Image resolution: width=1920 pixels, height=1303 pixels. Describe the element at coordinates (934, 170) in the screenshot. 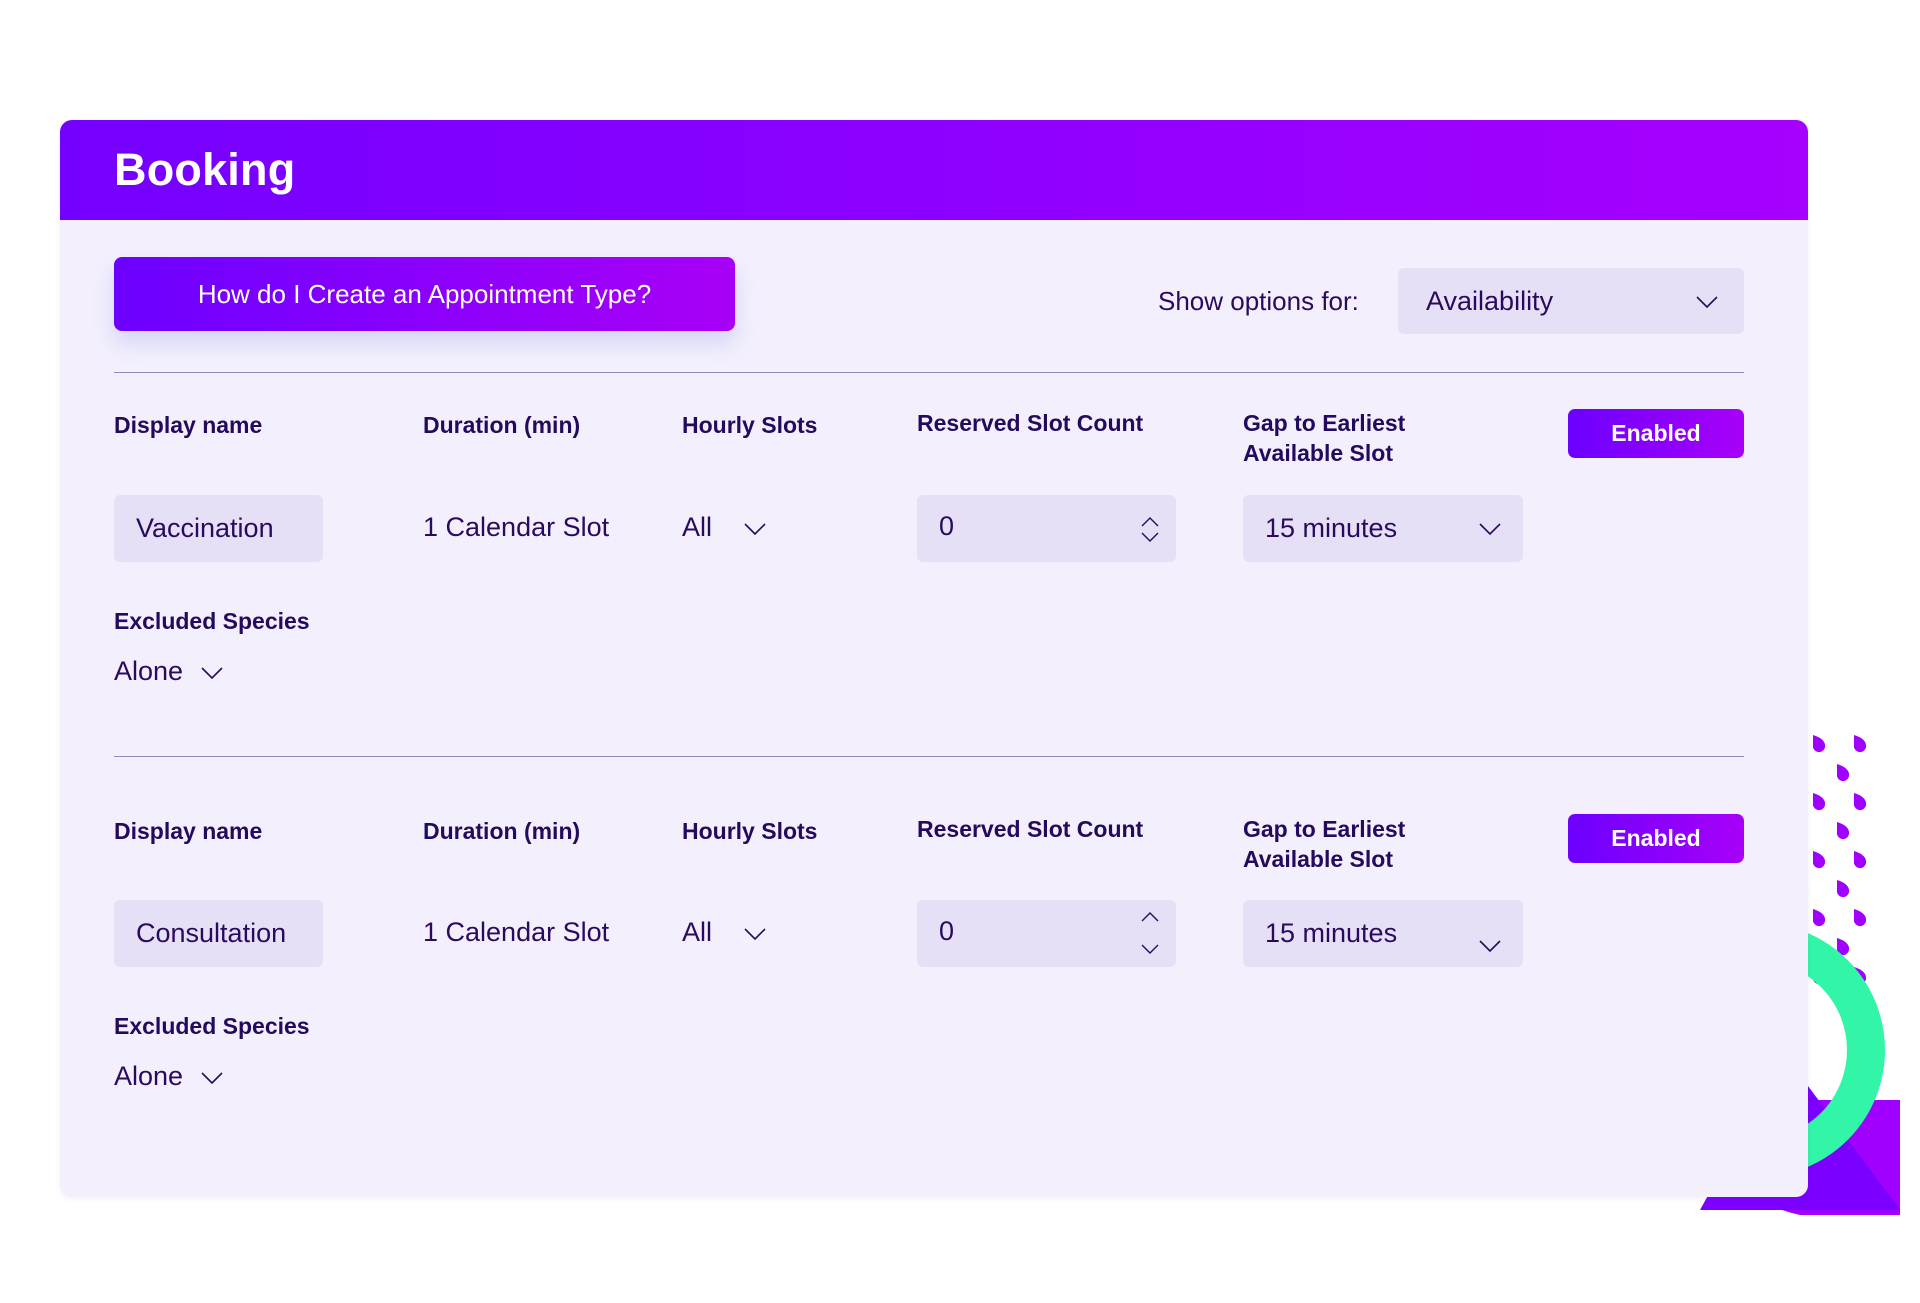

I see `panel-header: Booking` at that location.